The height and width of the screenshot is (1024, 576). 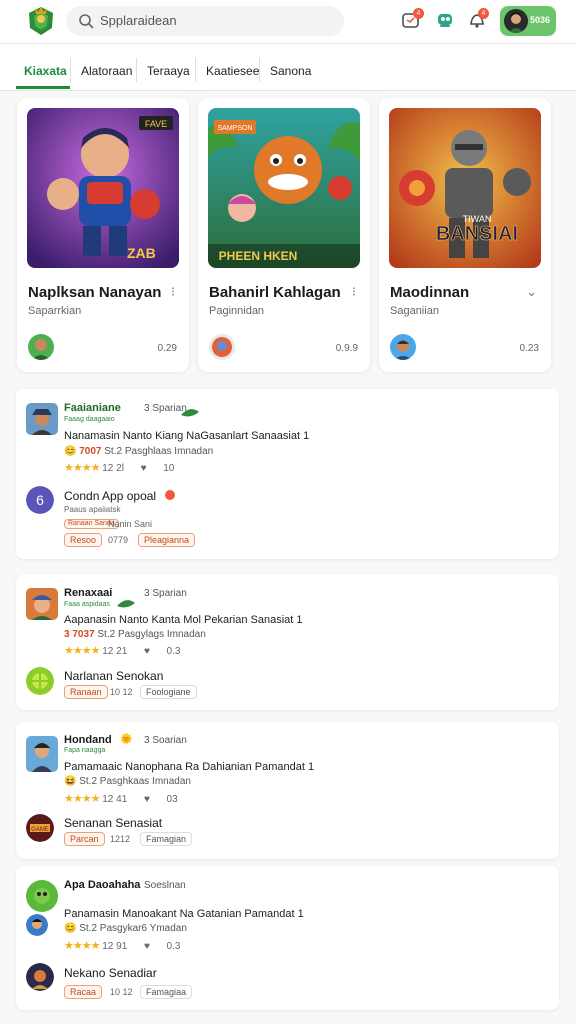 What do you see at coordinates (113, 823) in the screenshot?
I see `reply-name: Senanan Senasiat` at bounding box center [113, 823].